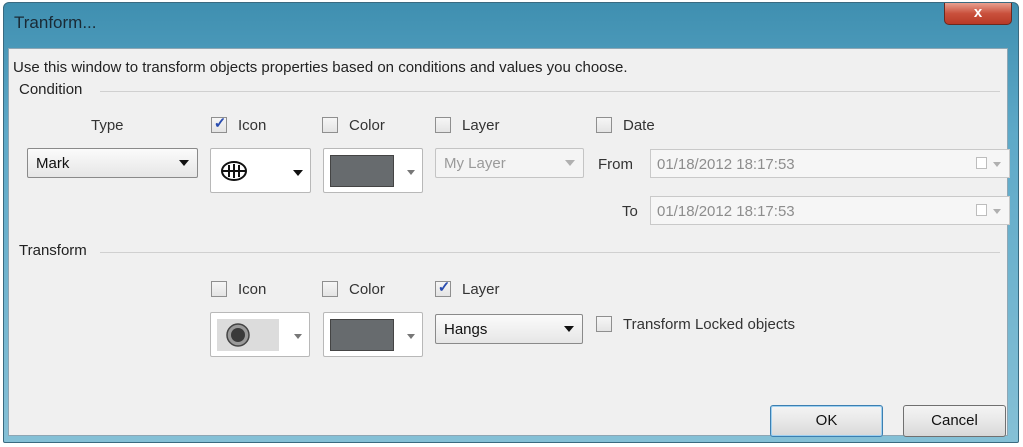 The width and height of the screenshot is (1023, 447). I want to click on to-date-value: 01/18/2012 18:17:53, so click(726, 211).